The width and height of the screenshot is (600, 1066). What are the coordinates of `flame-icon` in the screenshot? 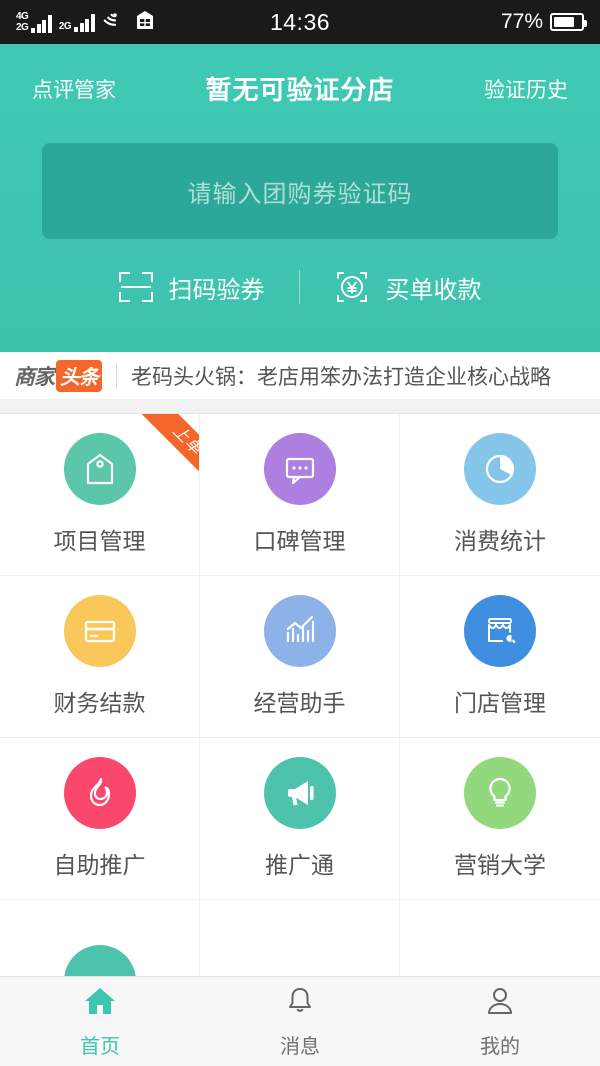 It's located at (99, 793).